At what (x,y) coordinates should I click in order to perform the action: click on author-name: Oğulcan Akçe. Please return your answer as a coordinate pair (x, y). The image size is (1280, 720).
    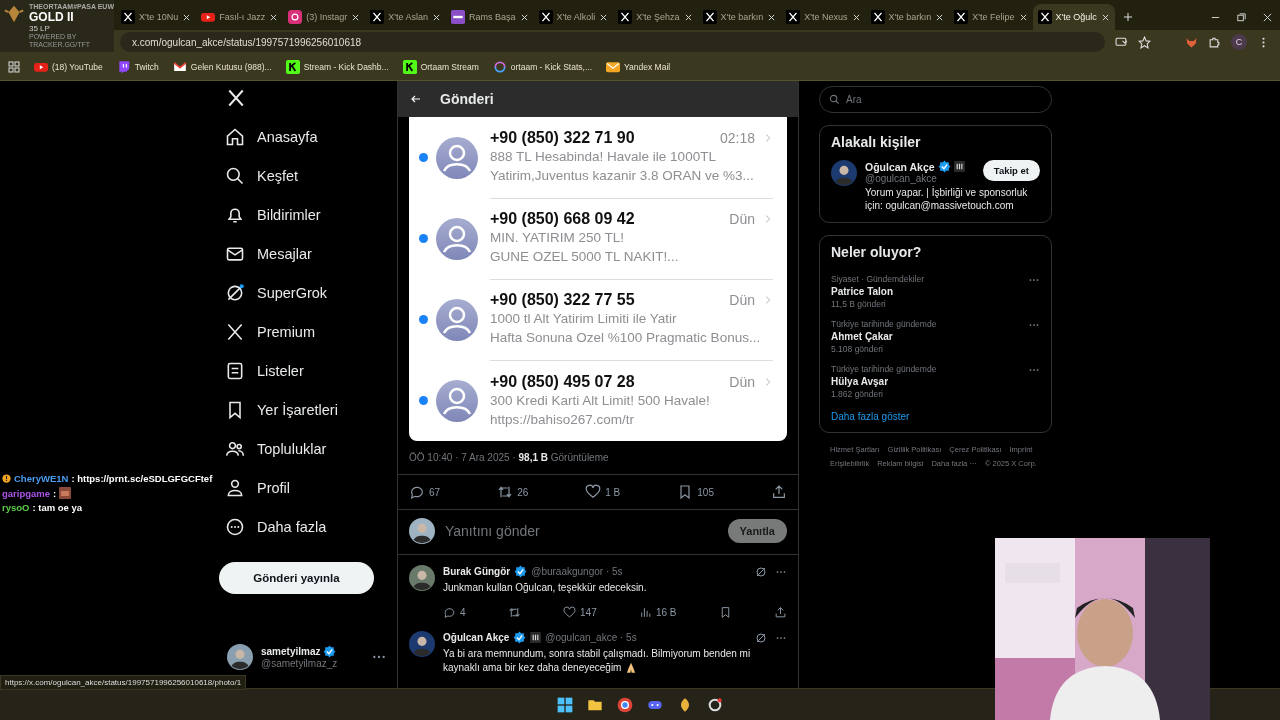
    Looking at the image, I should click on (476, 637).